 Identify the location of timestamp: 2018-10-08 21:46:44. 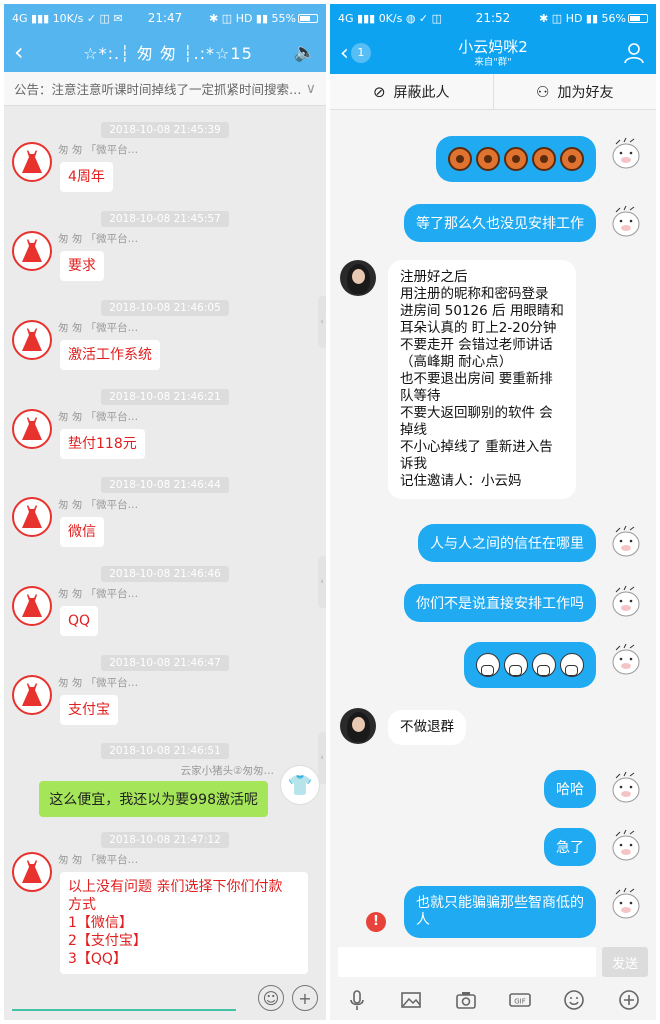
(165, 483).